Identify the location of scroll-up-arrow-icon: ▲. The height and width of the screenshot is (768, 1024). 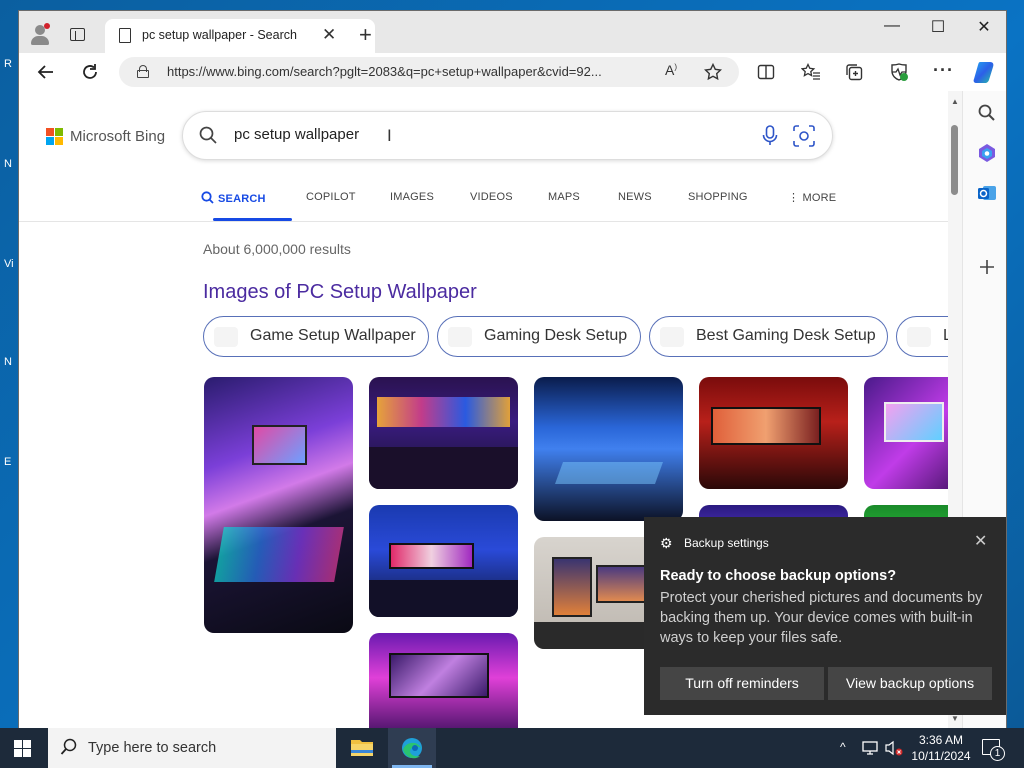
(955, 101).